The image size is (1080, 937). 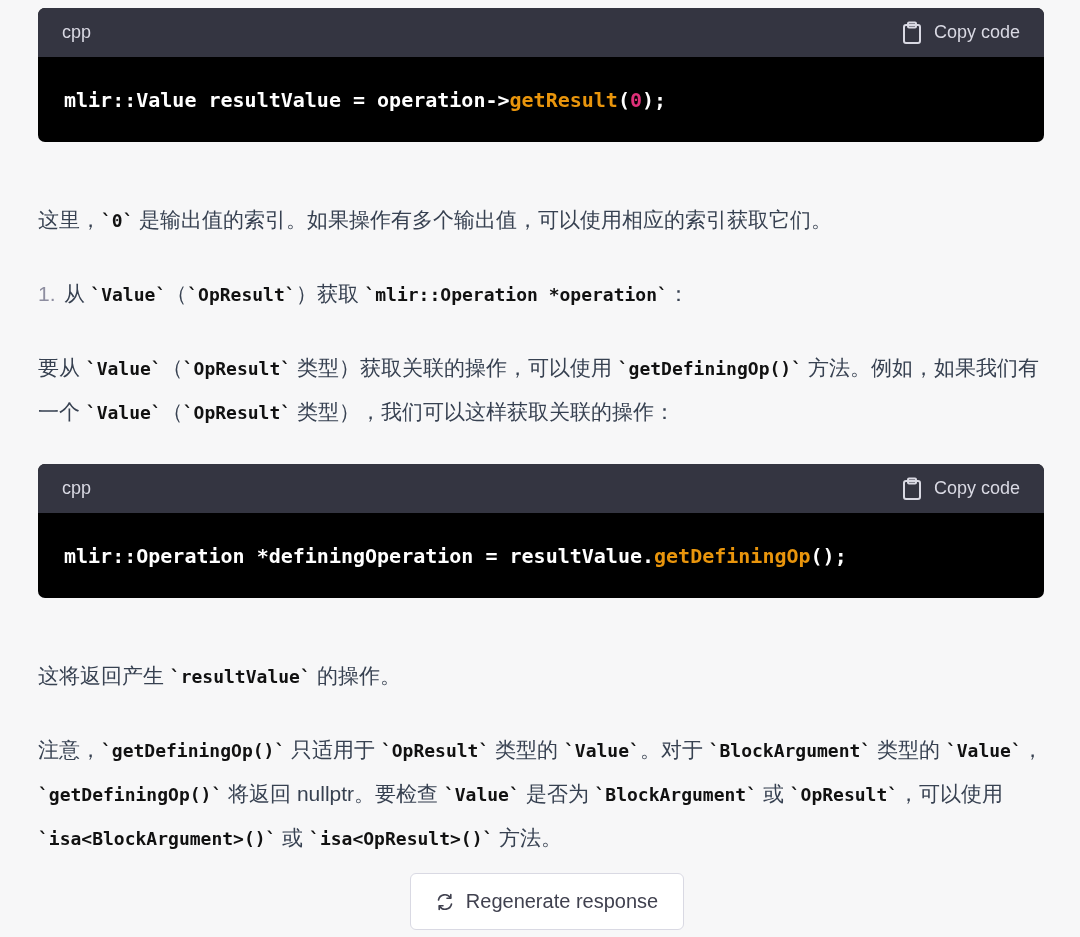 What do you see at coordinates (444, 901) in the screenshot?
I see `refresh-icon` at bounding box center [444, 901].